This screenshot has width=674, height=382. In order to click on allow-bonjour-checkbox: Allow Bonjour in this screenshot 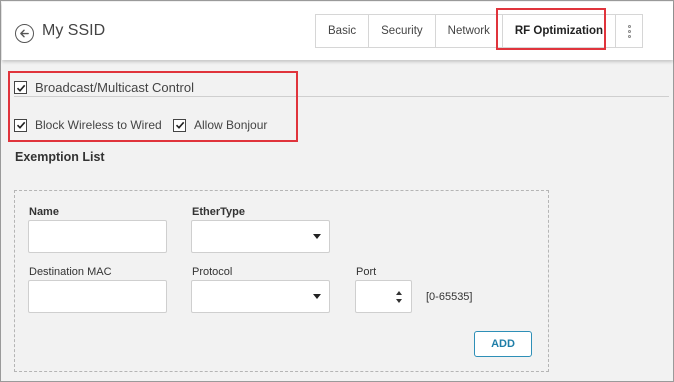, I will do `click(220, 125)`.